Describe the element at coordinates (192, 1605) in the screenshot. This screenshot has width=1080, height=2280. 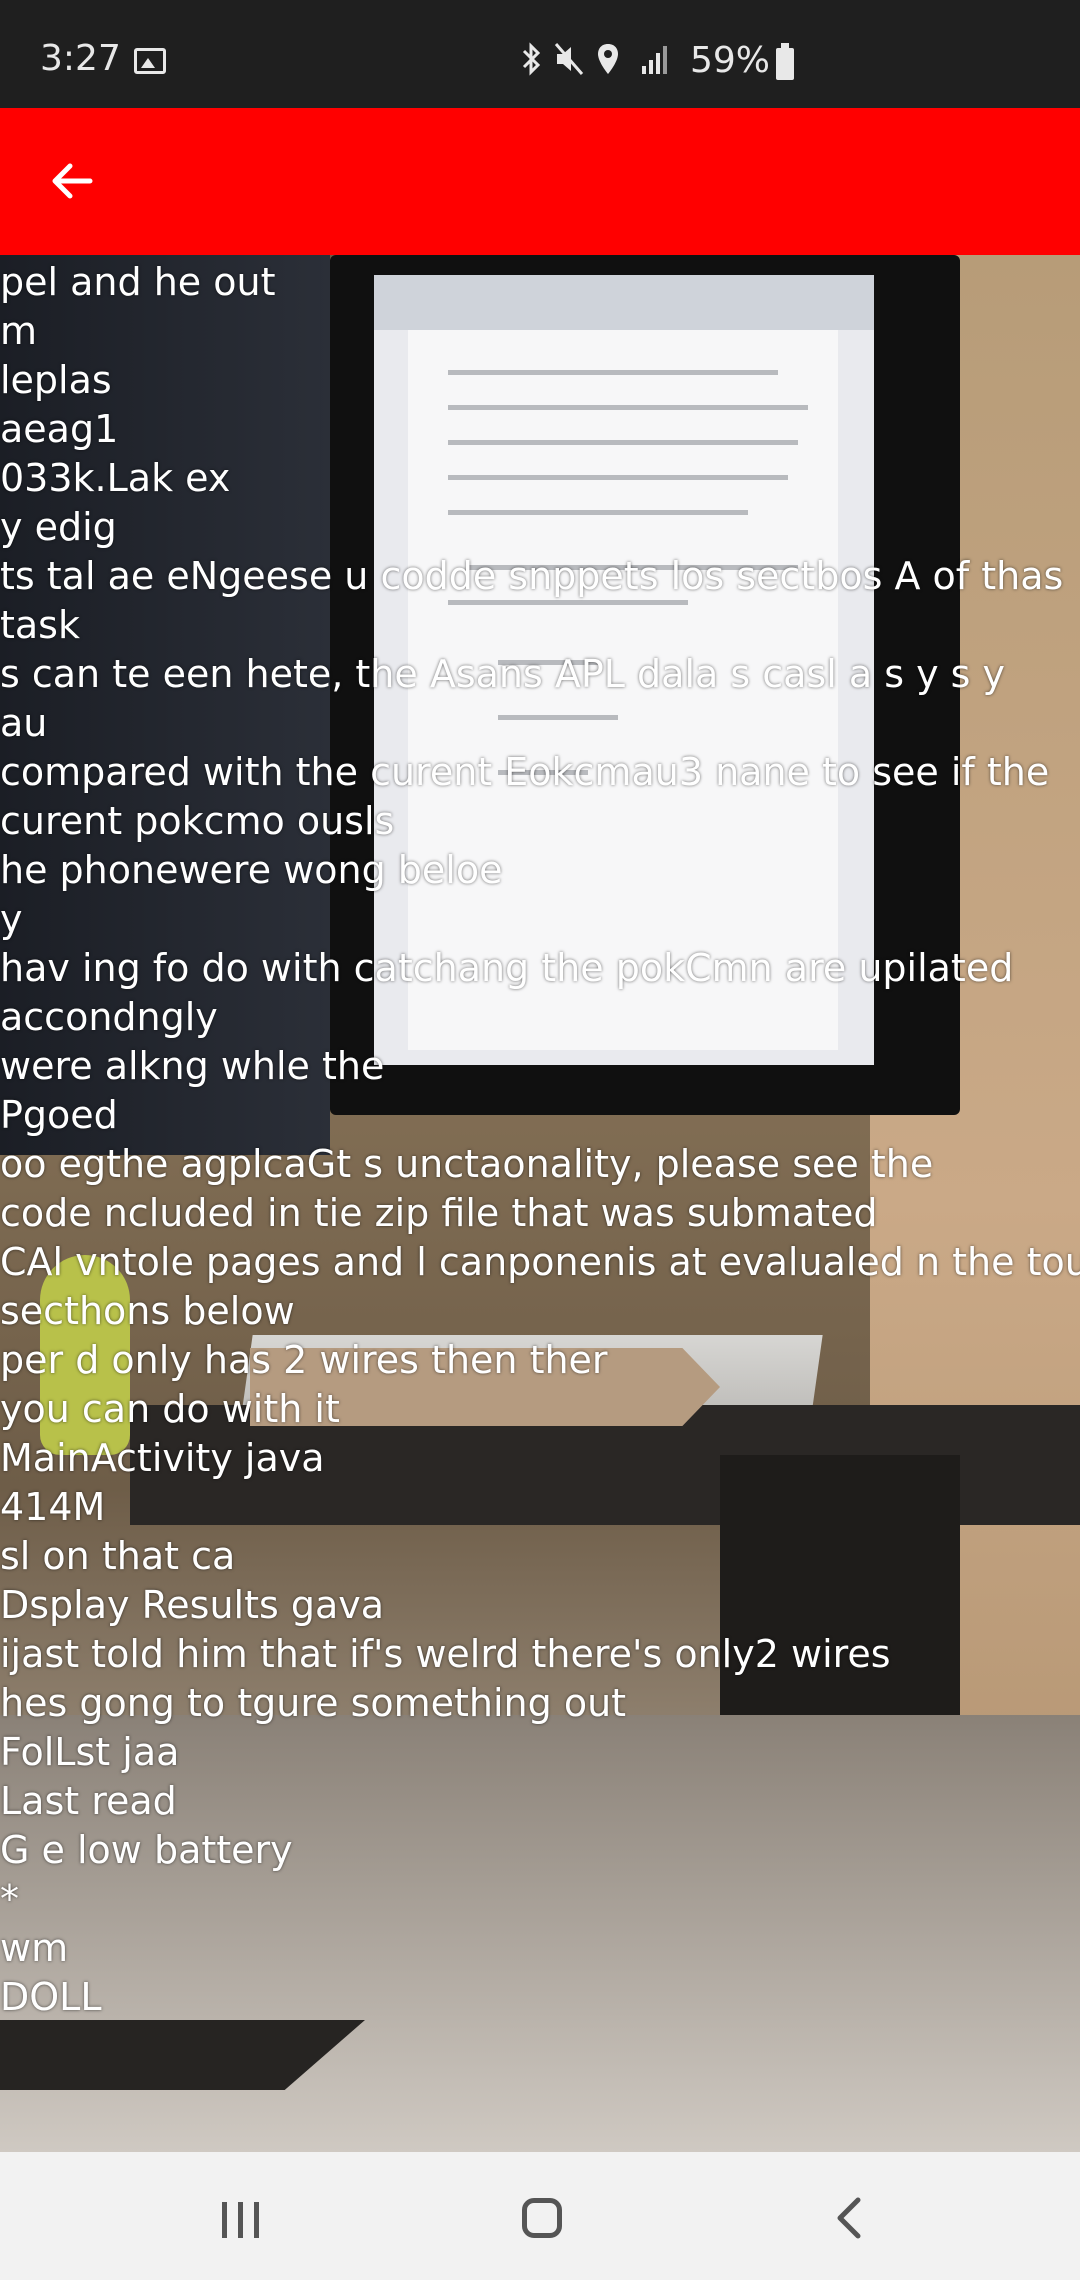
I see `ocr-line: Dsplay Results gava` at that location.